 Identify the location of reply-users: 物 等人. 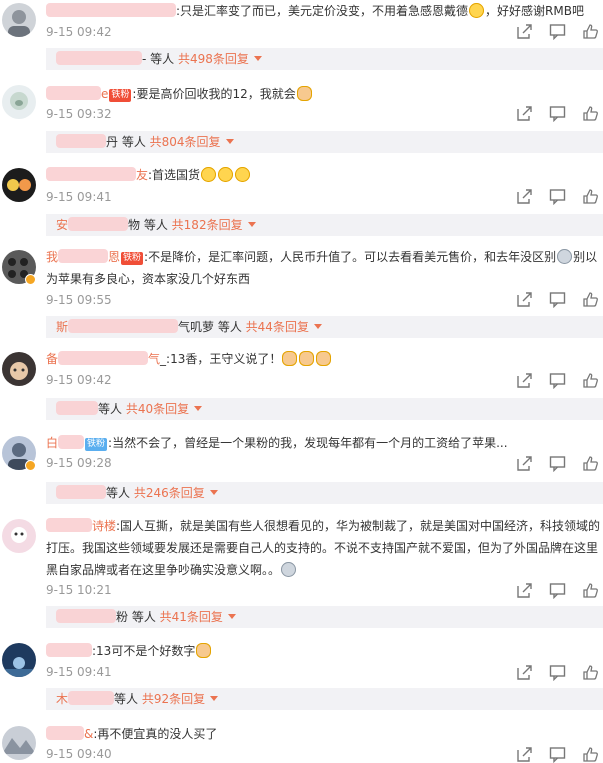
(148, 225).